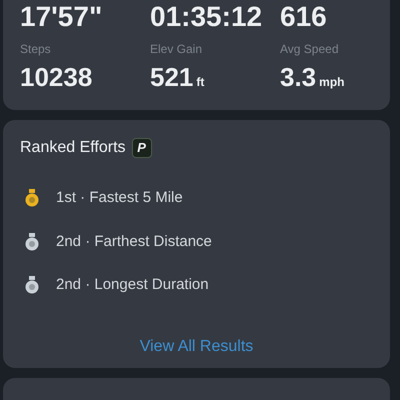 The height and width of the screenshot is (400, 400). What do you see at coordinates (36, 49) in the screenshot?
I see `stat-label: Steps` at bounding box center [36, 49].